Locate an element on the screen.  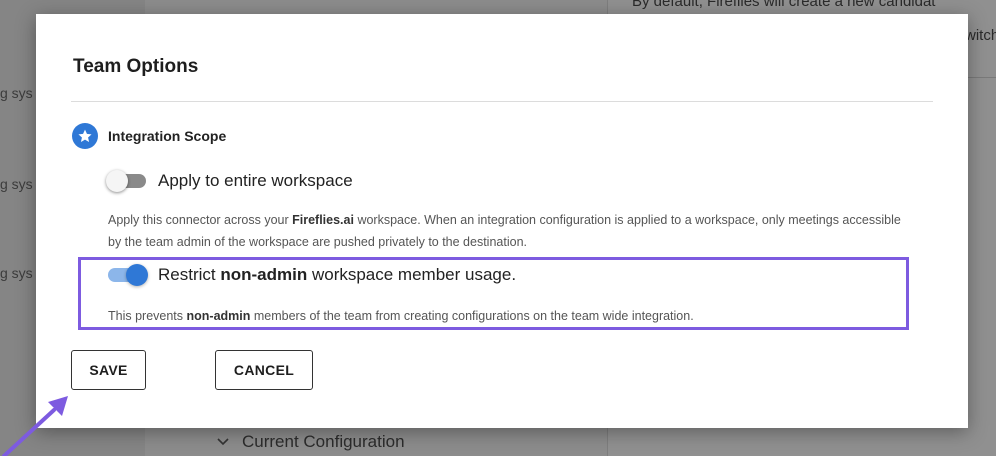
description-text: Apply this connector across your is located at coordinates (200, 220).